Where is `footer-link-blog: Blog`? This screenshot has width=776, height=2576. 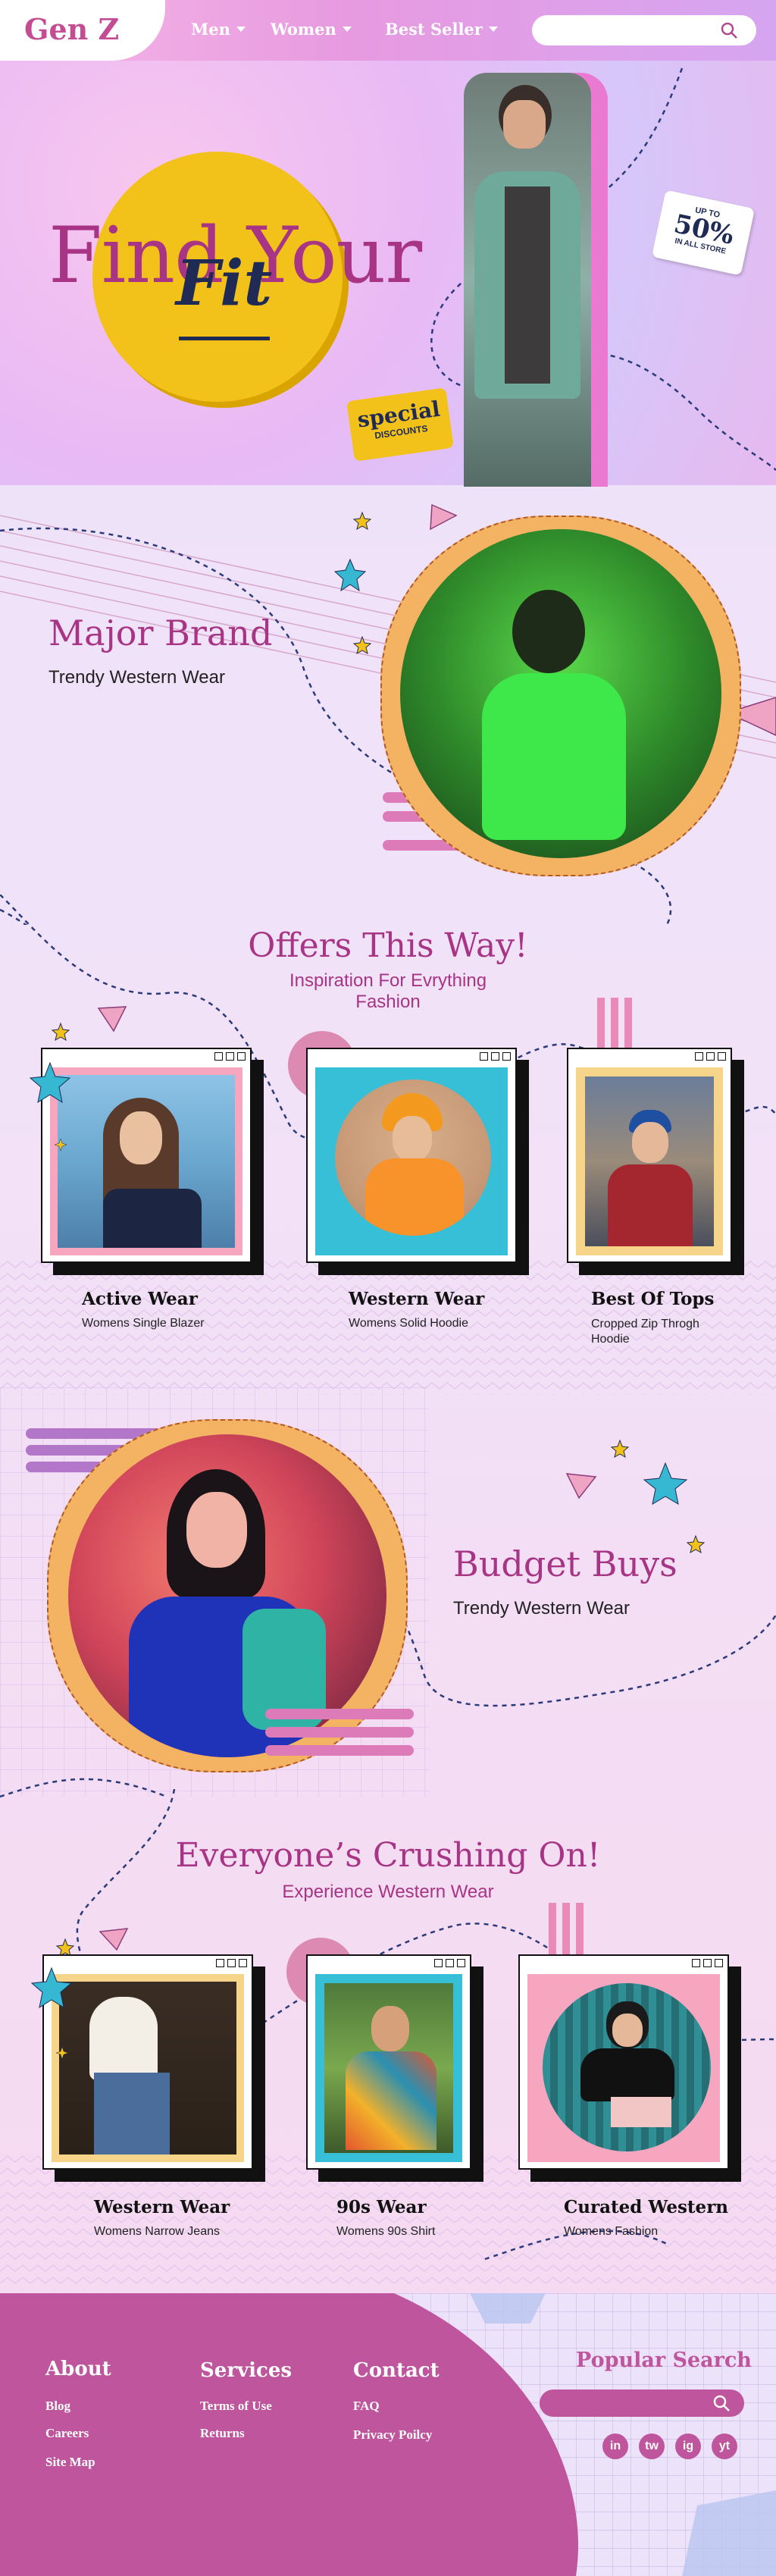
footer-link-blog: Blog is located at coordinates (57, 2406).